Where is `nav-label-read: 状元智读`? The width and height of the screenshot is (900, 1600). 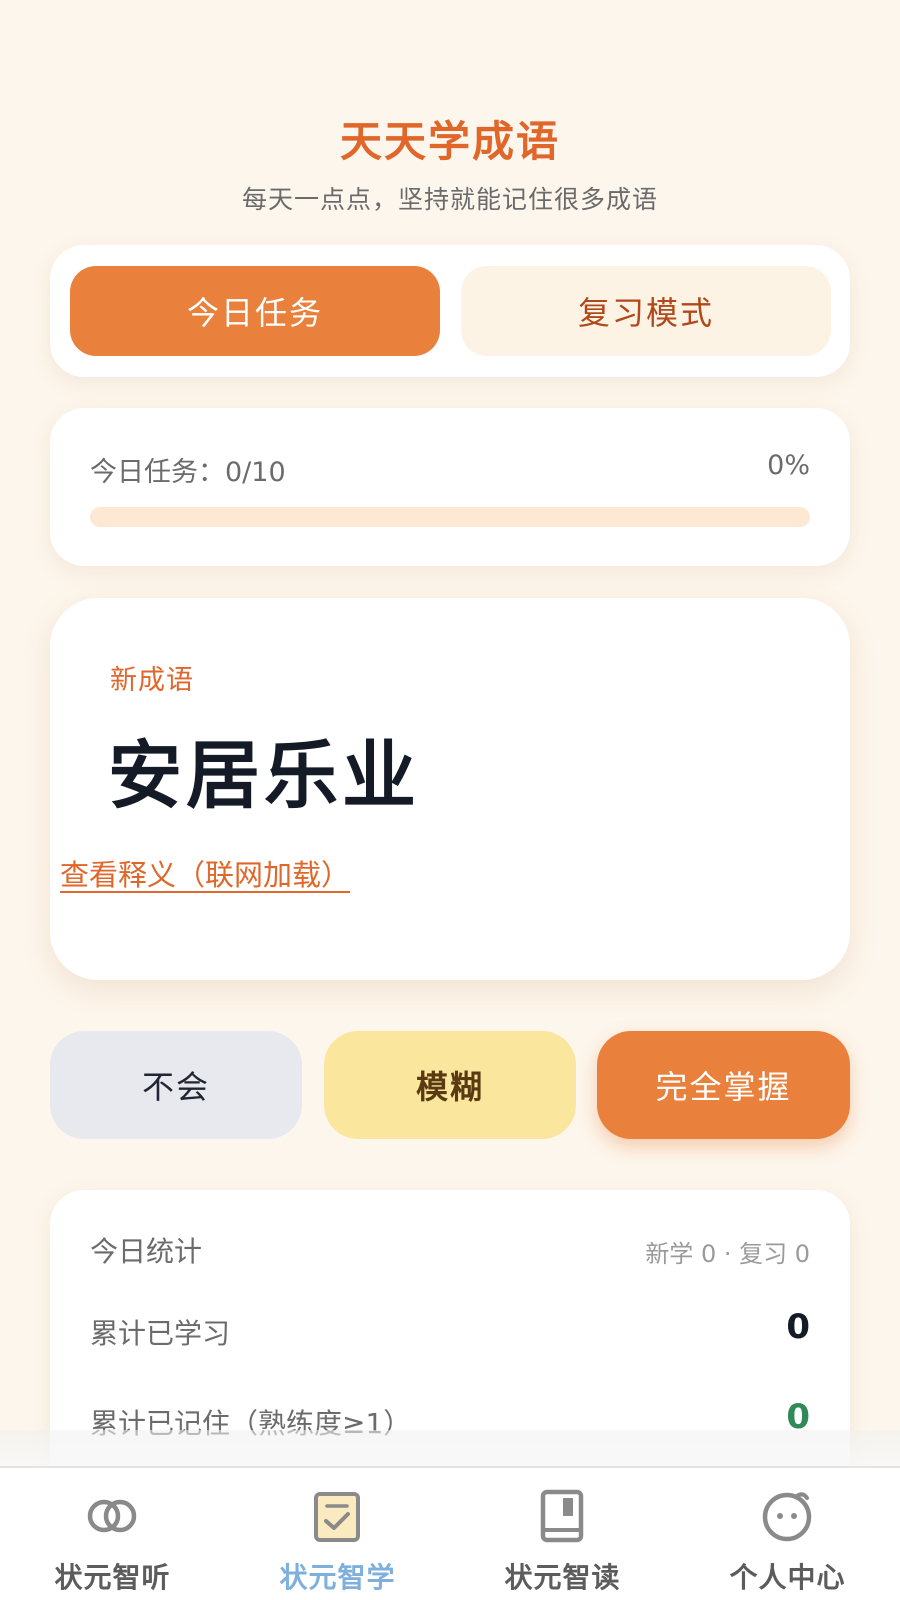
nav-label-read: 状元智读 is located at coordinates (562, 1577).